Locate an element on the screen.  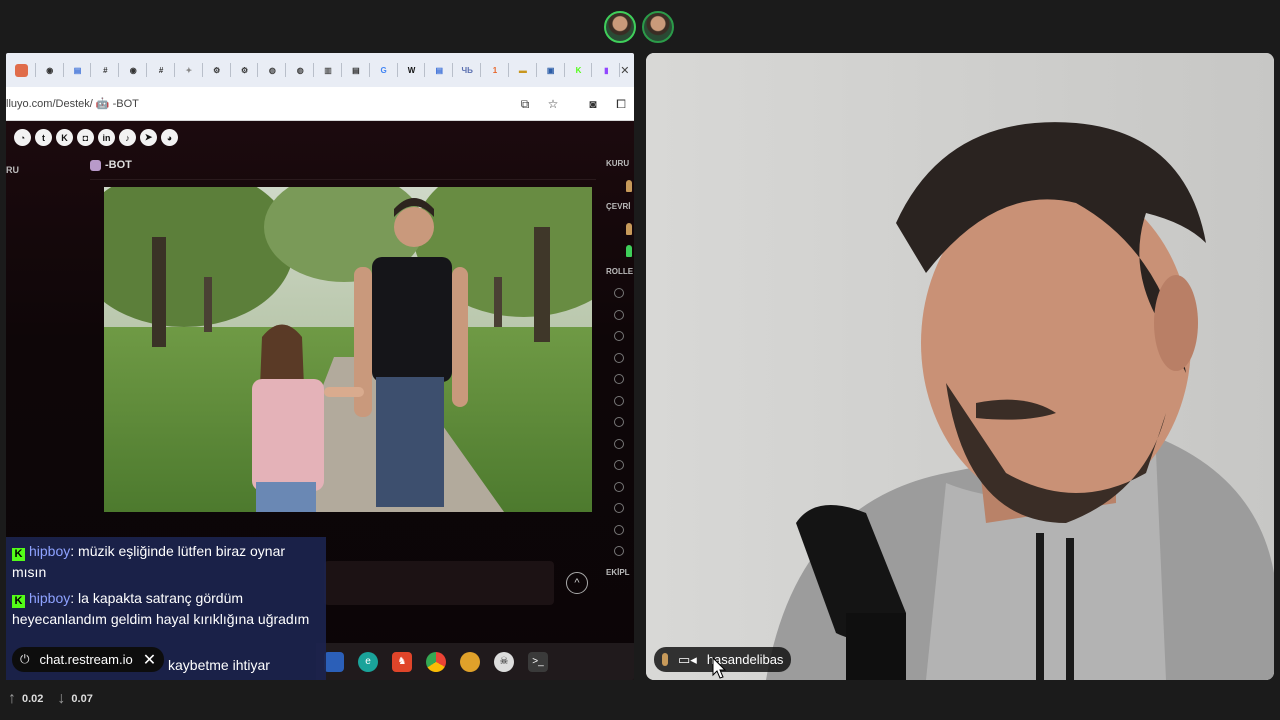
tab-favicon-icon: ▣ is located at coordinates (550, 70).